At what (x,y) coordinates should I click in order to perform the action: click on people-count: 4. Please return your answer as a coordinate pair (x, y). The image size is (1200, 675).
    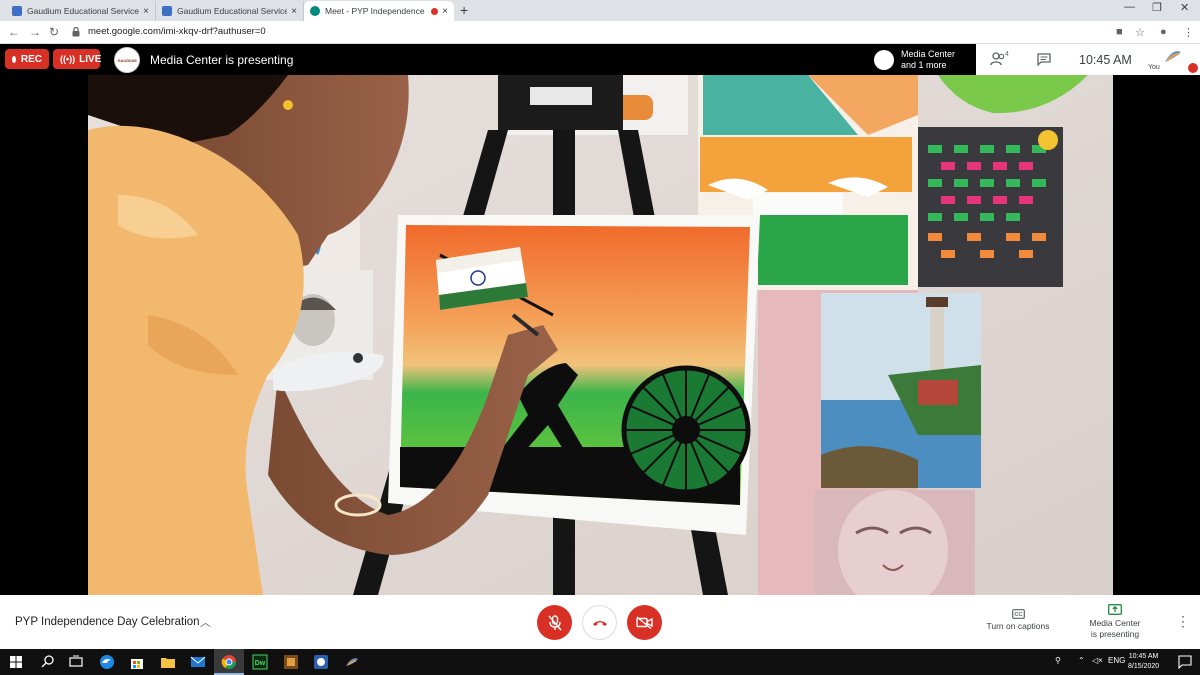
    Looking at the image, I should click on (1007, 54).